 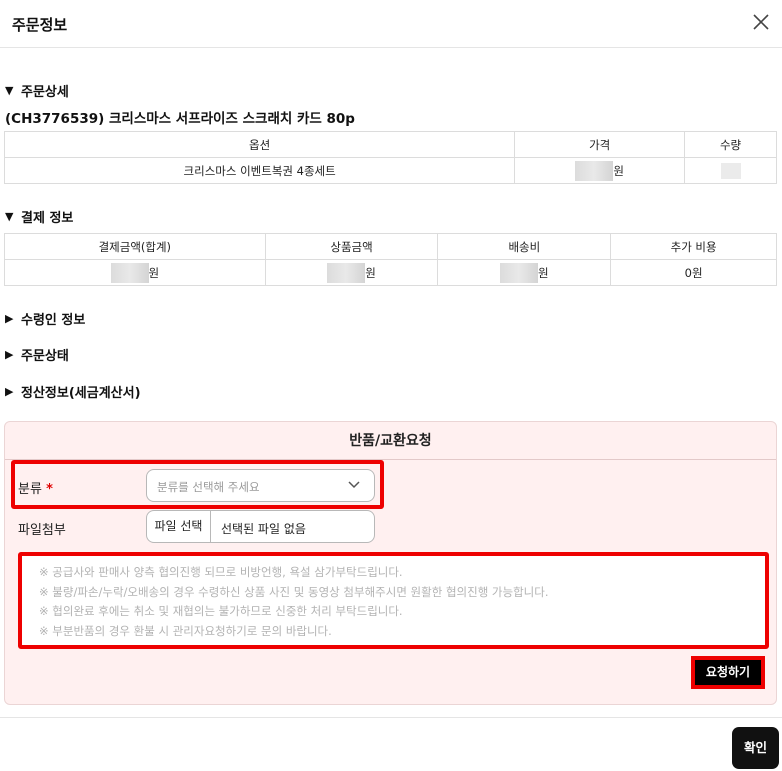 I want to click on column-header-product-amount: 상품금액, so click(x=351, y=246).